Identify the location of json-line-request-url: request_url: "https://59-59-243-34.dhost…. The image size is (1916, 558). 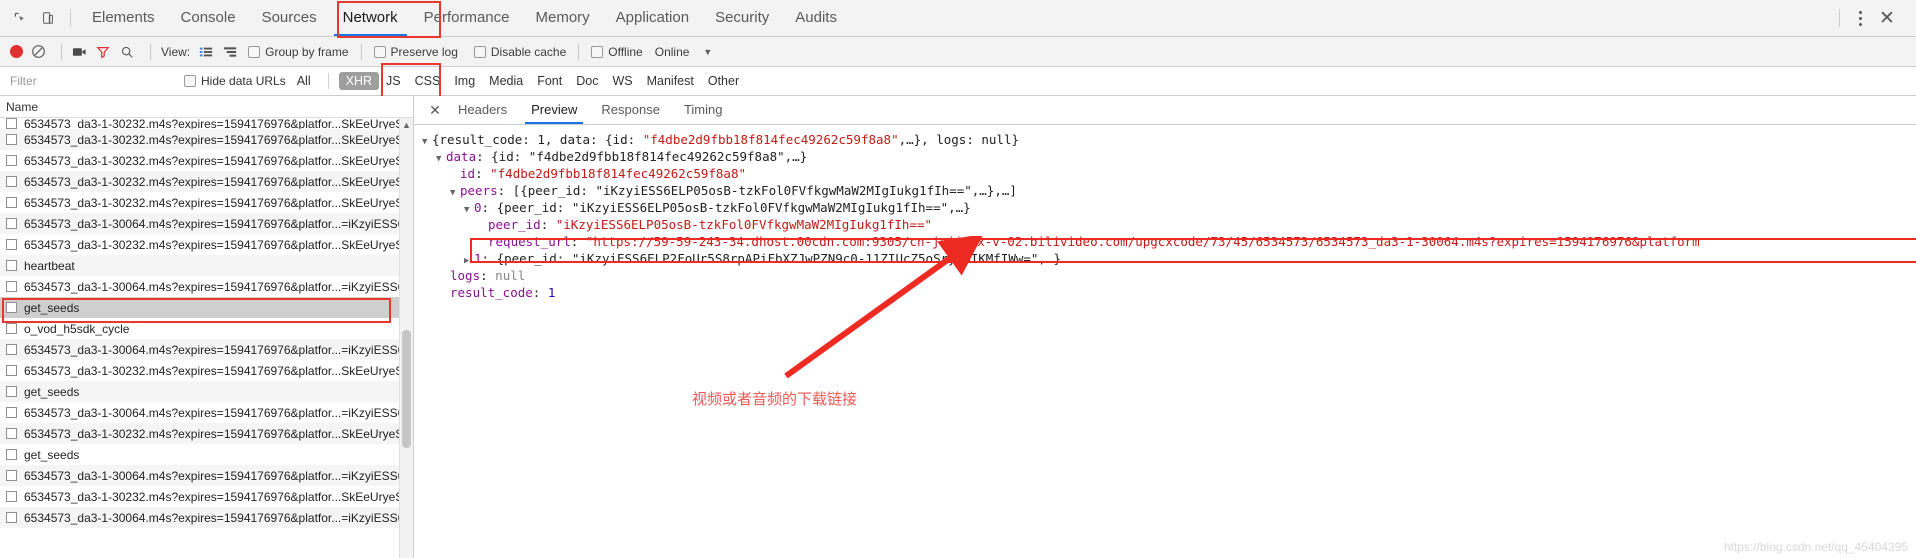
(1169, 241).